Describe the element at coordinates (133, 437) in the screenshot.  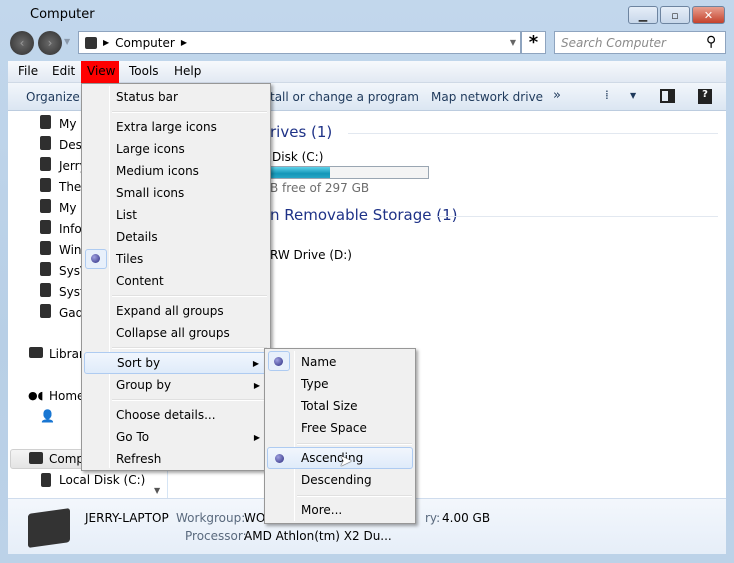
I see `menu-item-label: Go To` at that location.